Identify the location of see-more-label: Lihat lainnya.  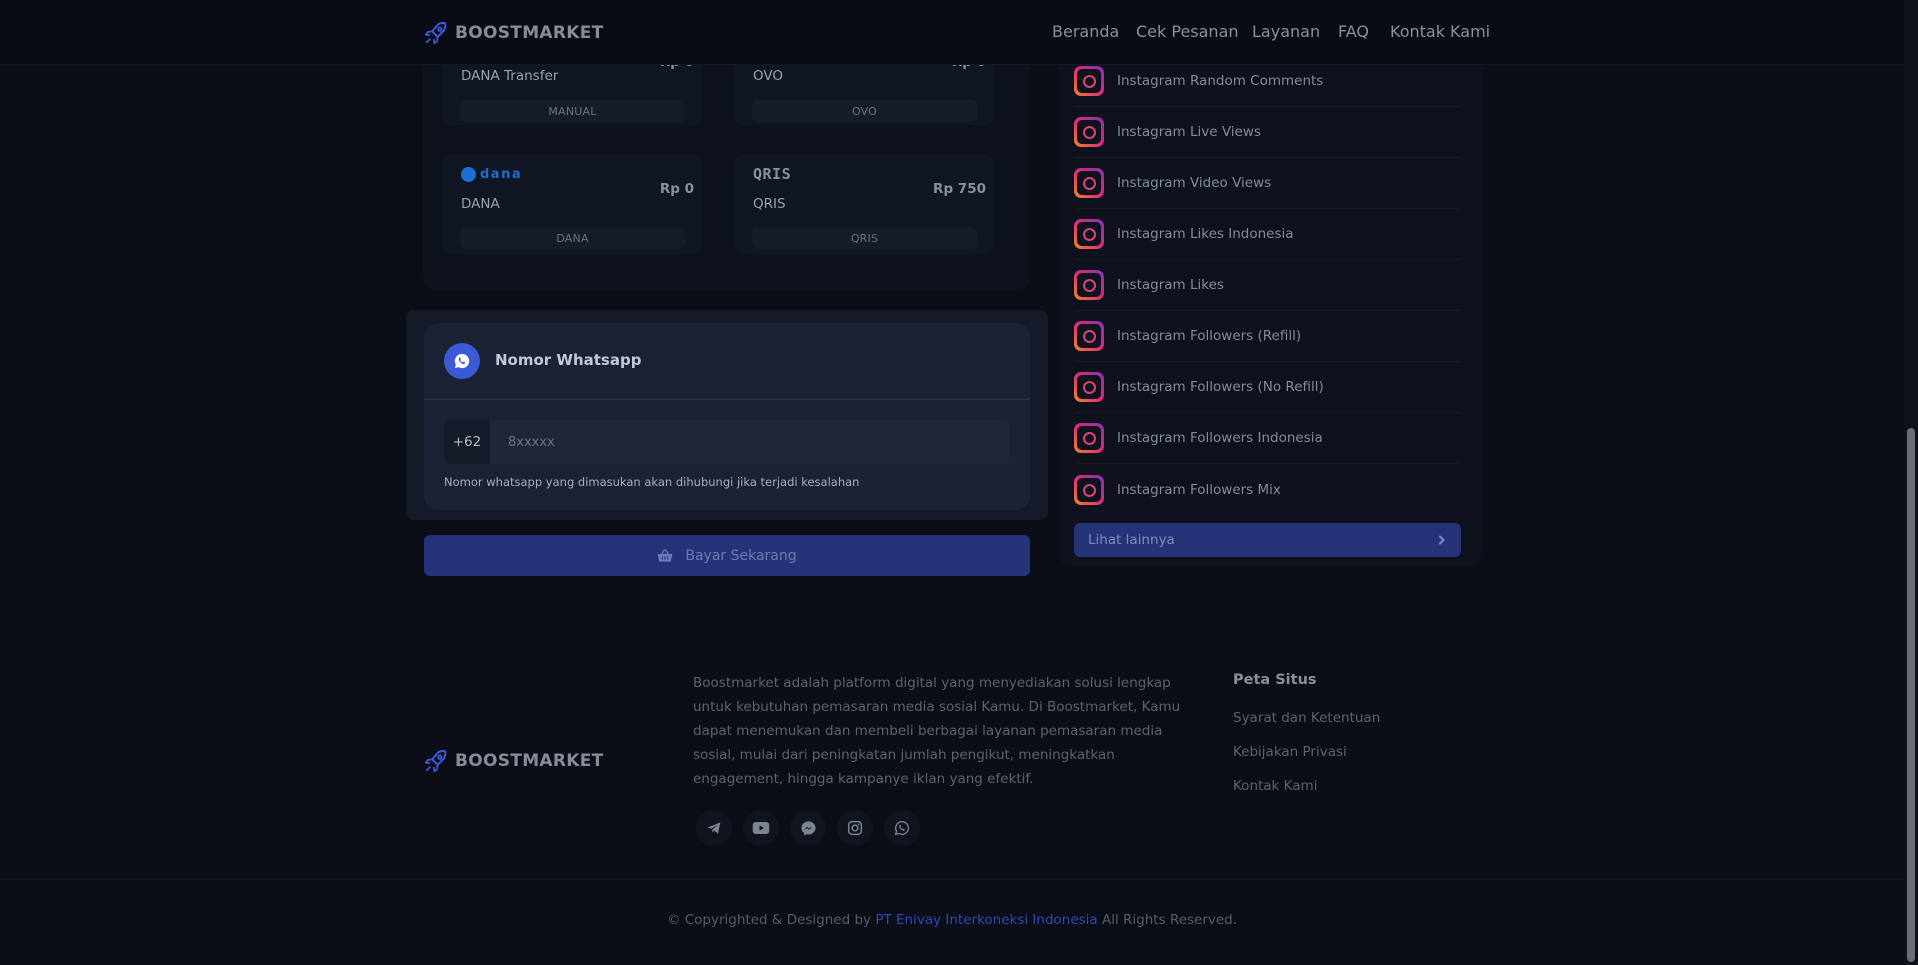
(1131, 540).